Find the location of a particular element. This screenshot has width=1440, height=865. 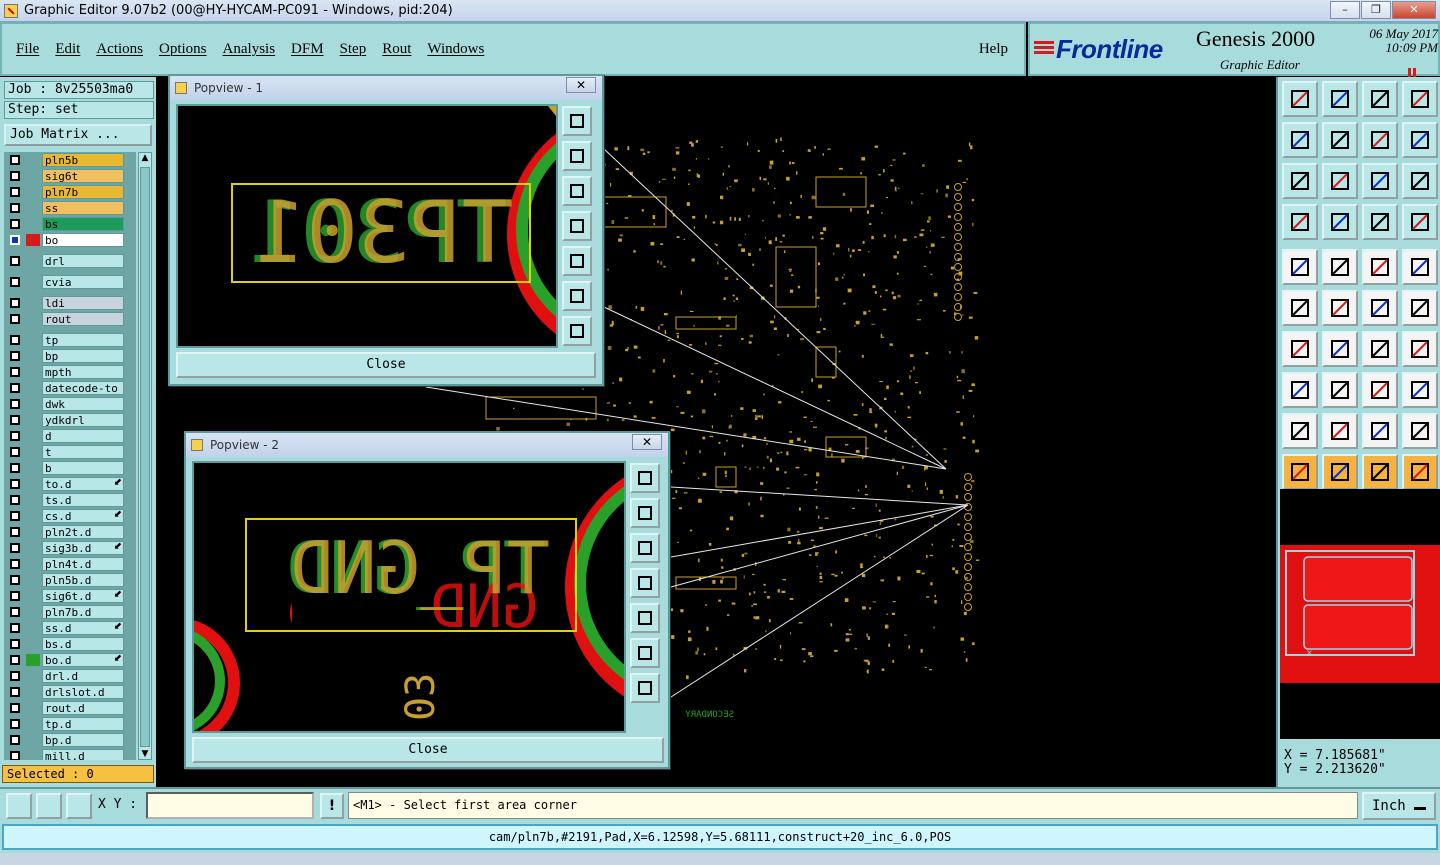

layer-row: mpth is located at coordinates (70, 372).